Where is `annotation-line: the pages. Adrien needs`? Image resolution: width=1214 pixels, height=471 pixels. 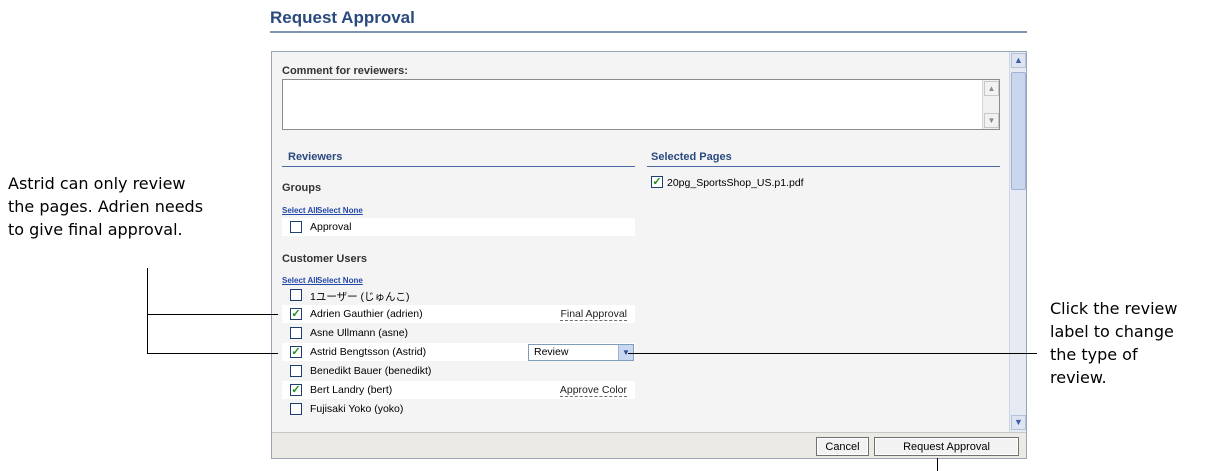 annotation-line: the pages. Adrien needs is located at coordinates (106, 206).